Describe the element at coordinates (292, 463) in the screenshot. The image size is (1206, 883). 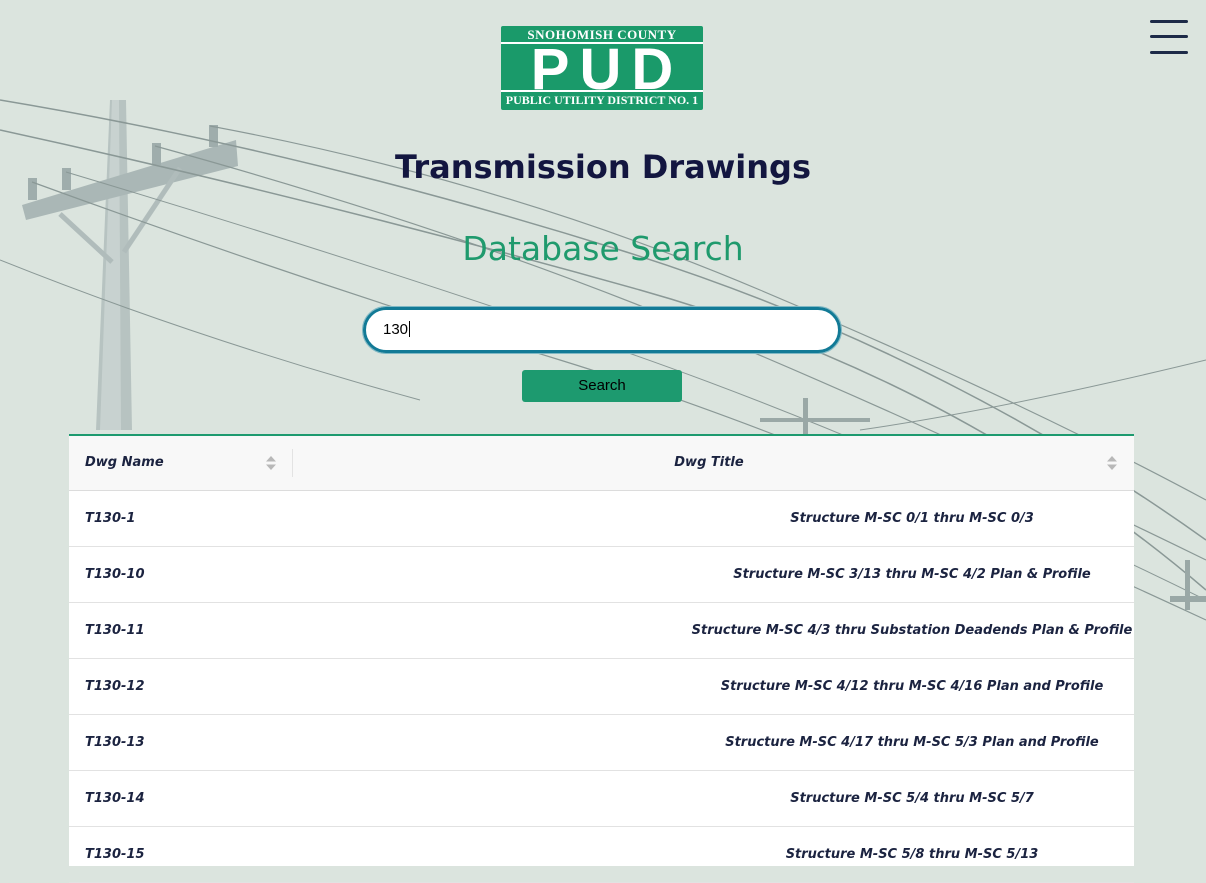
I see `column-divider` at that location.